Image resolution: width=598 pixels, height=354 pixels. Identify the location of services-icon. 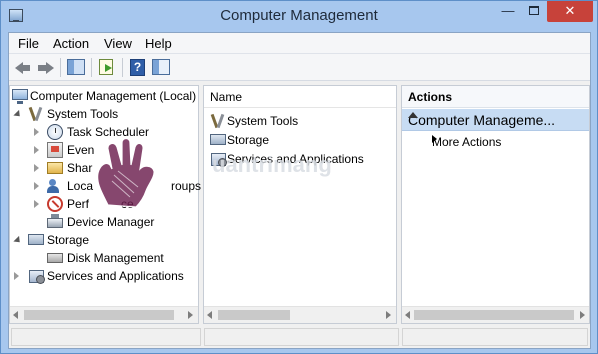
(36, 276).